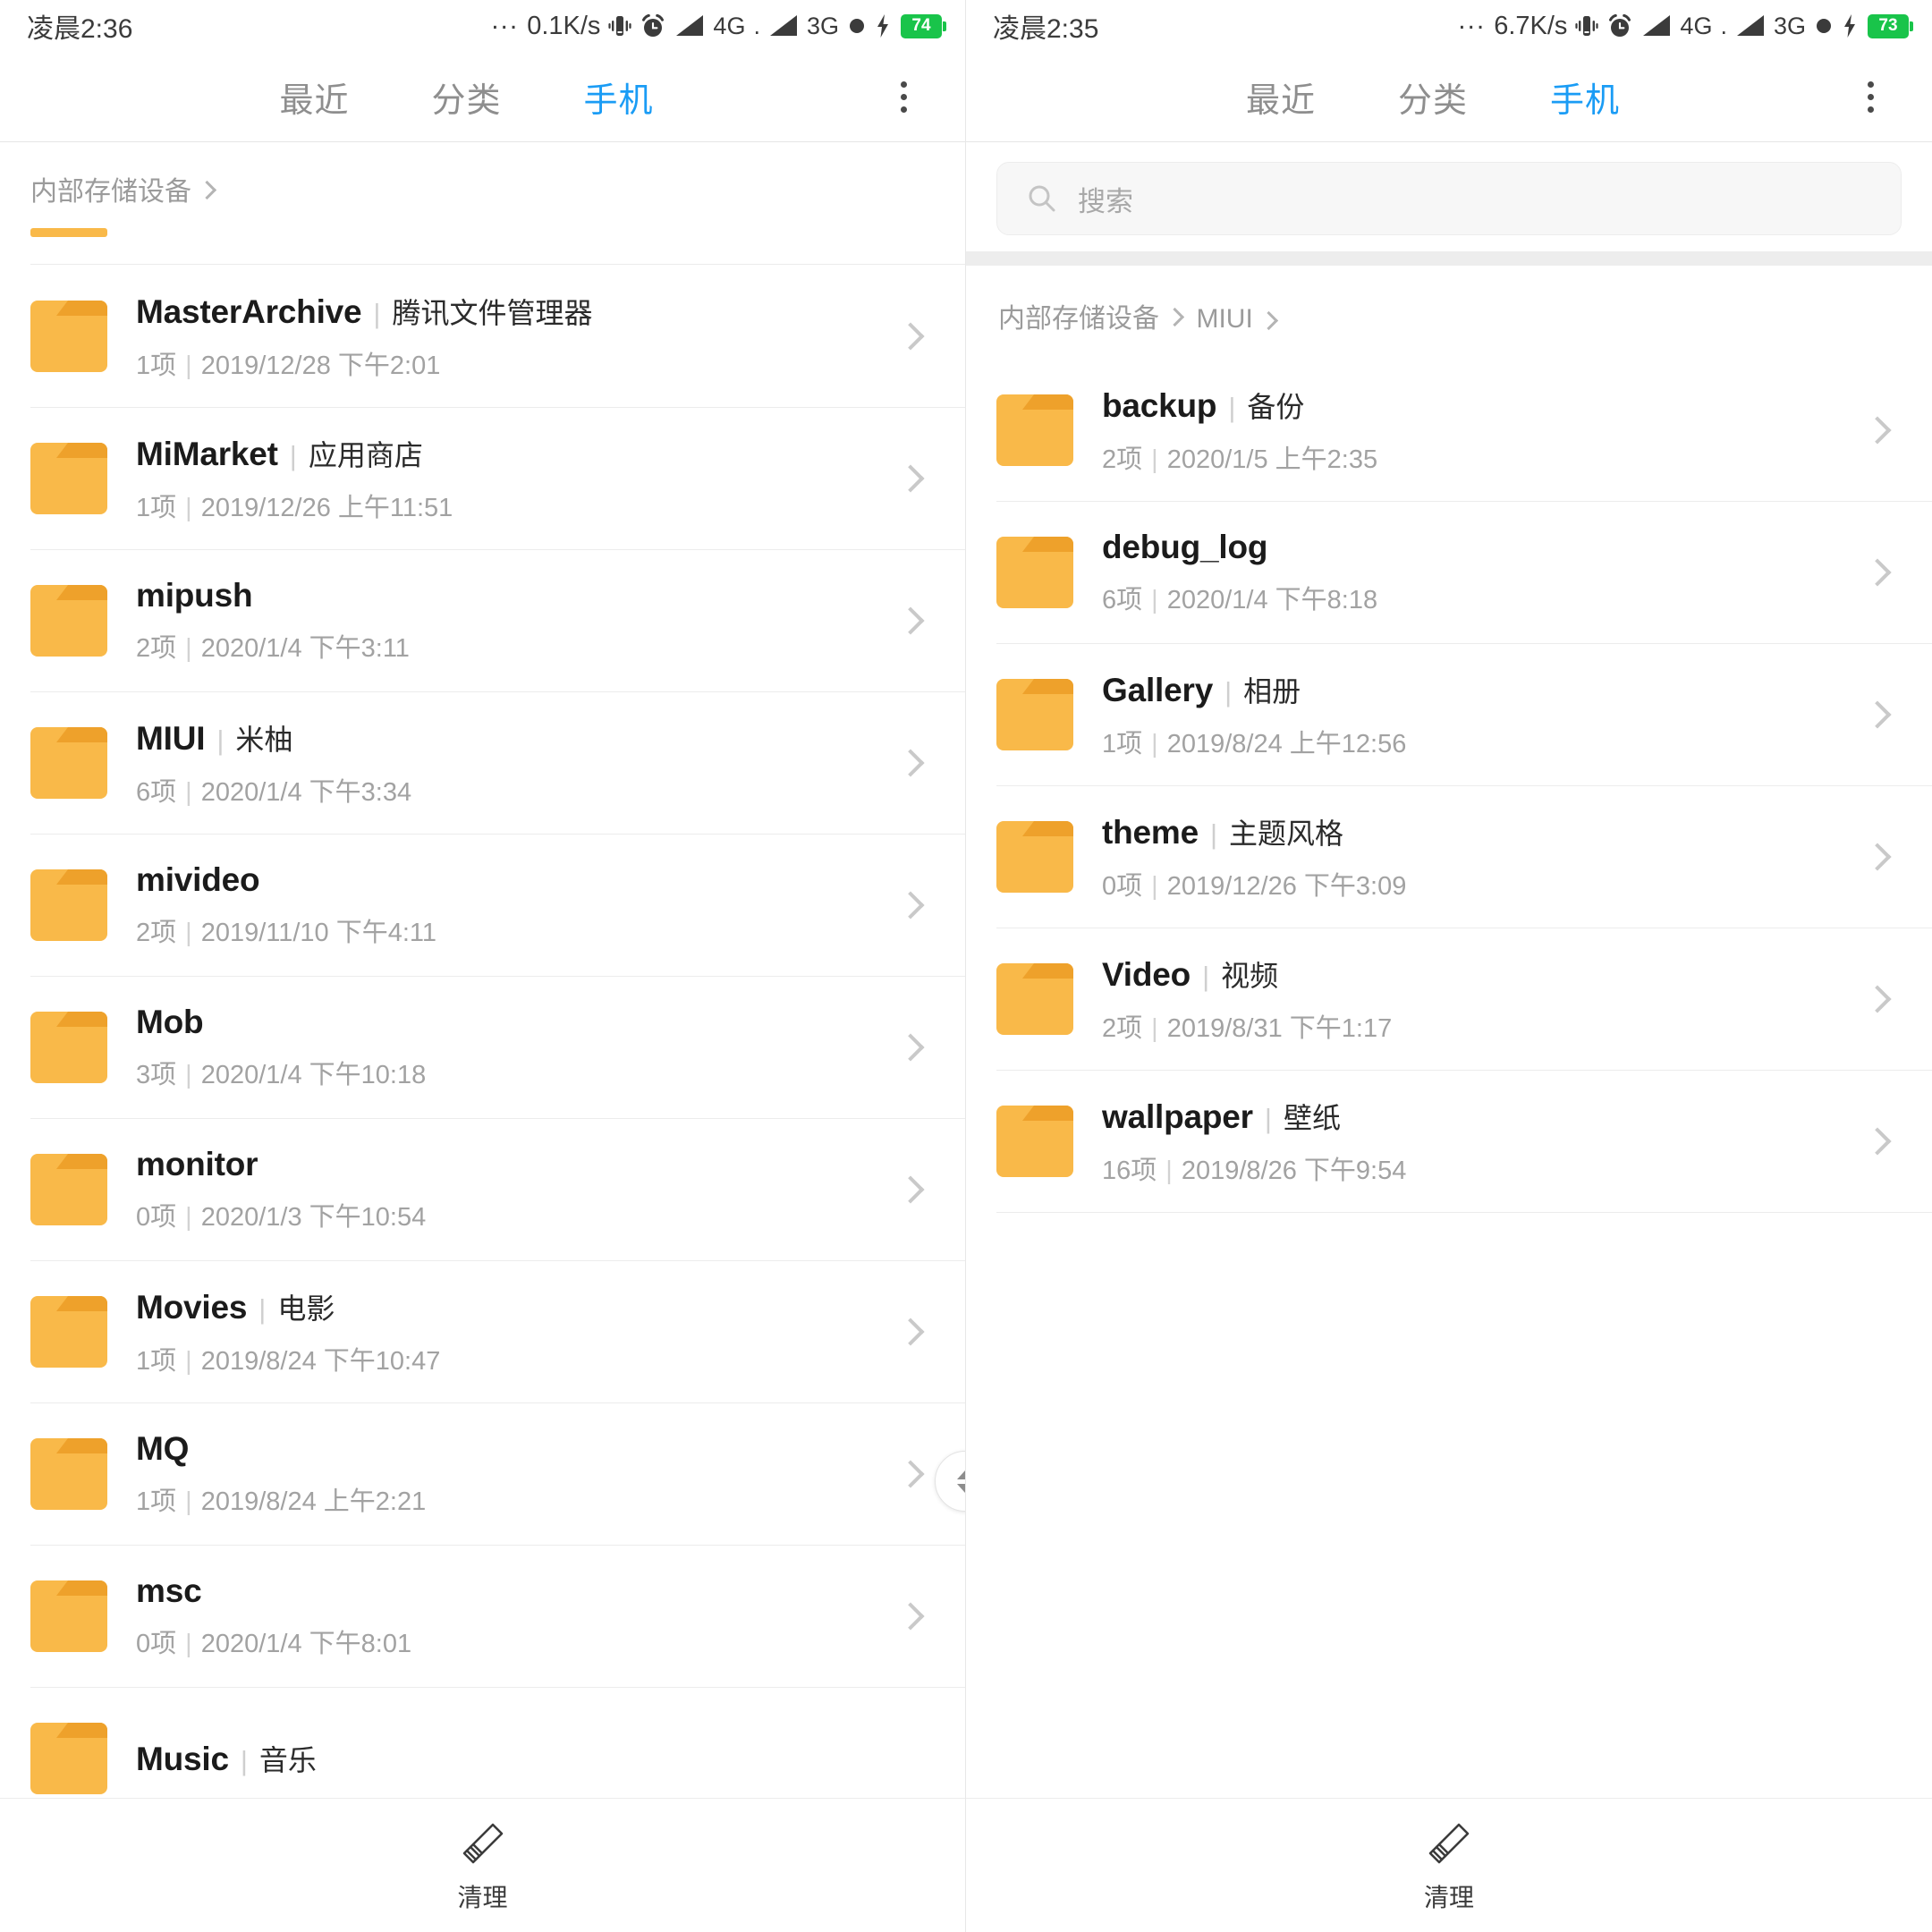 The width and height of the screenshot is (1932, 1932). What do you see at coordinates (182, 1758) in the screenshot?
I see `folder-name: Music` at bounding box center [182, 1758].